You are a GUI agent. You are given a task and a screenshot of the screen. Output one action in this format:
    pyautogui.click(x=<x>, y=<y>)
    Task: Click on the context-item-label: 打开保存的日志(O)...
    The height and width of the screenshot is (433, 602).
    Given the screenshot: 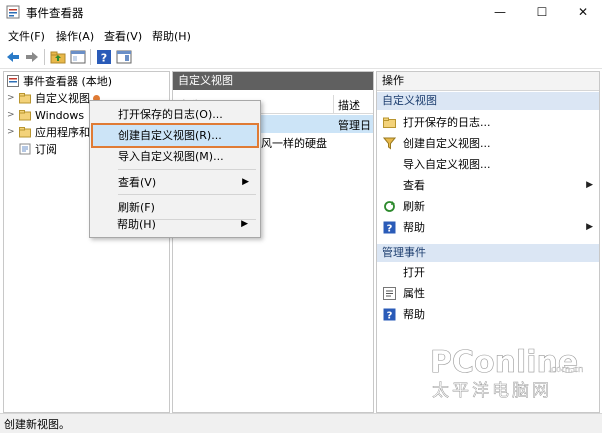 What is the action you would take?
    pyautogui.click(x=170, y=114)
    